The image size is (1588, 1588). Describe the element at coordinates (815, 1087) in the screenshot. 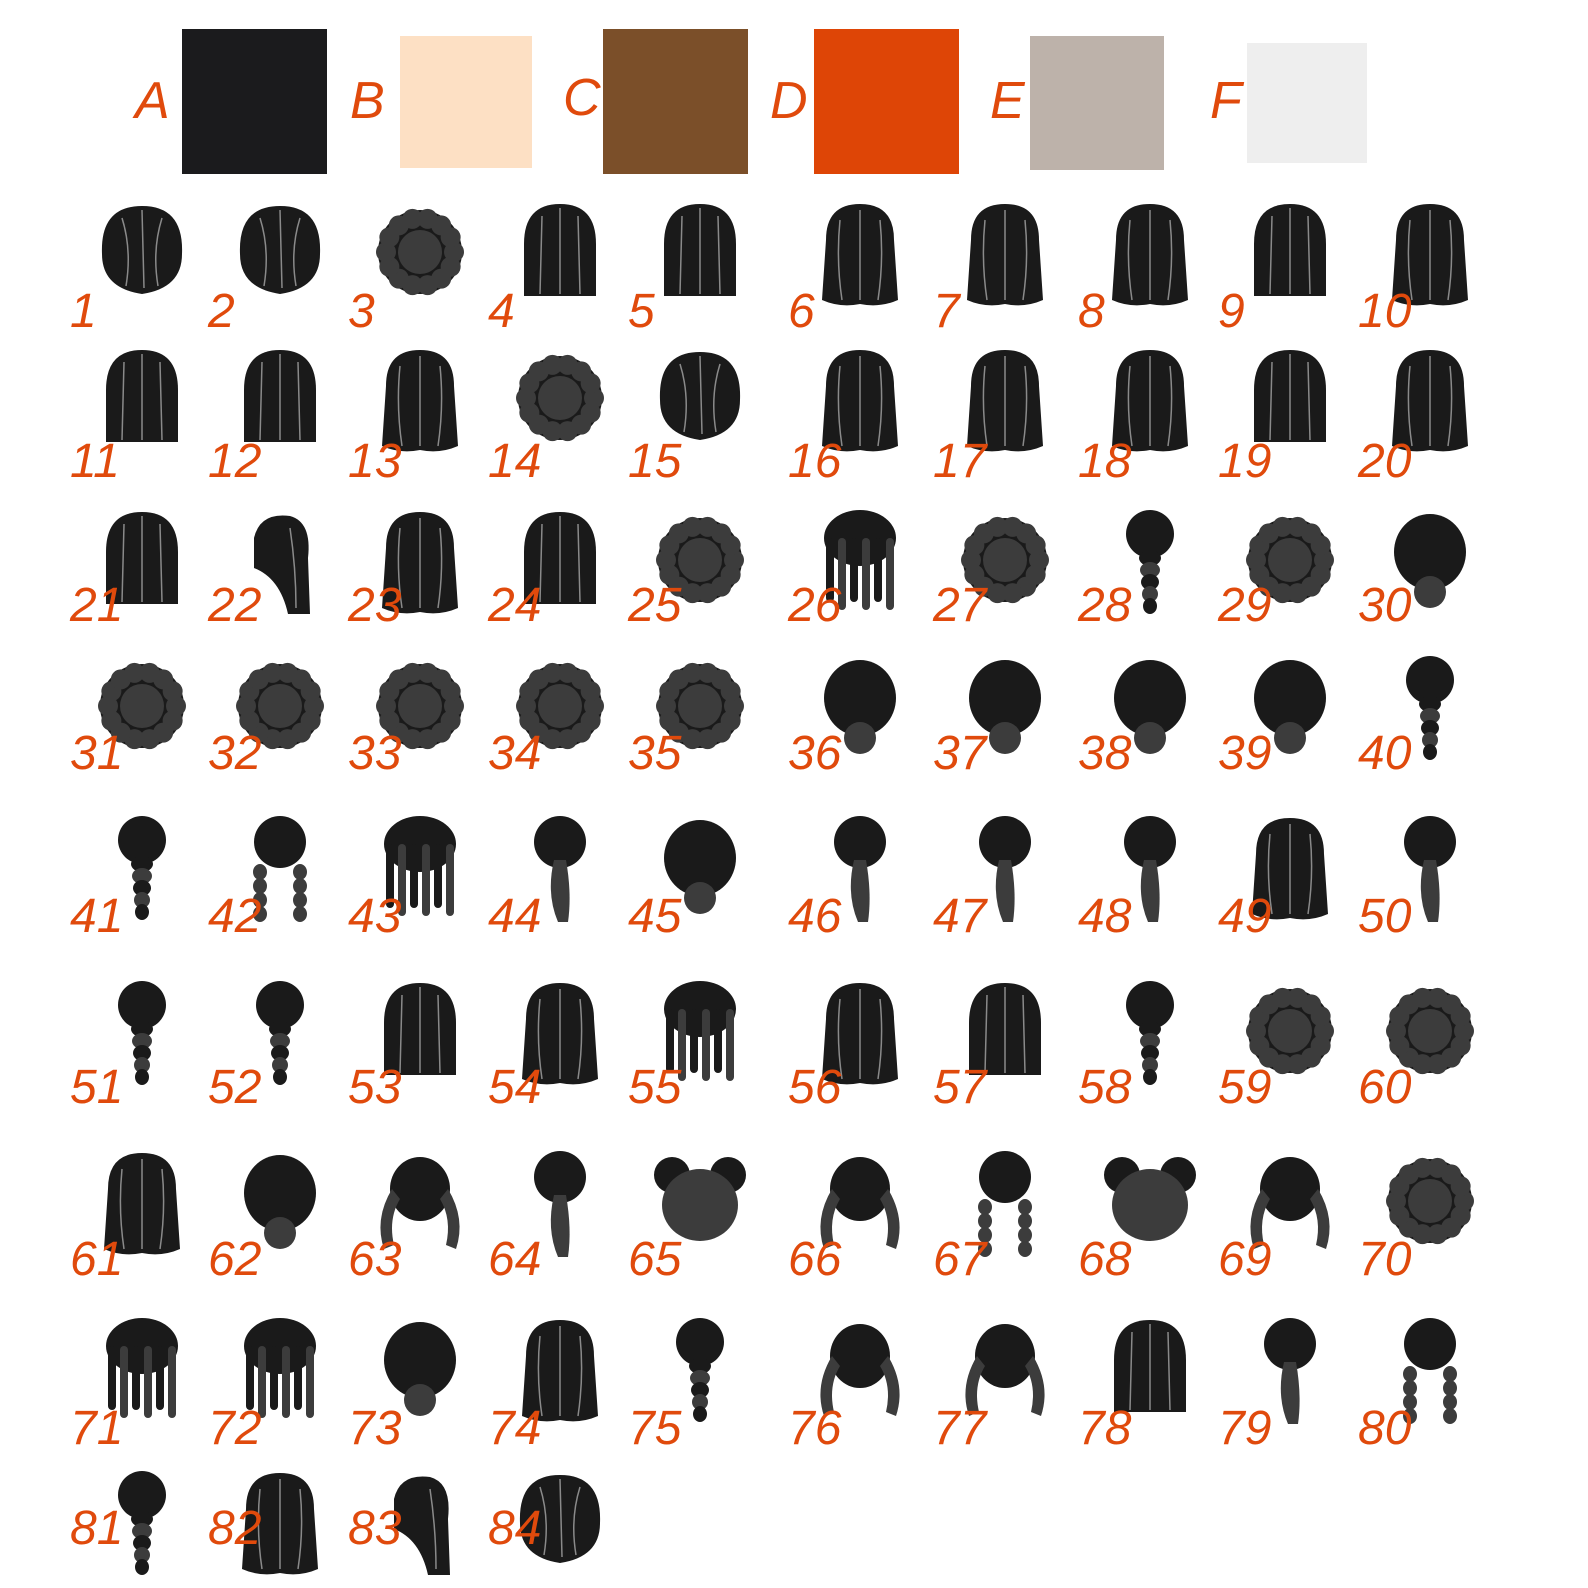

I see `hairstyle-number: 56` at that location.